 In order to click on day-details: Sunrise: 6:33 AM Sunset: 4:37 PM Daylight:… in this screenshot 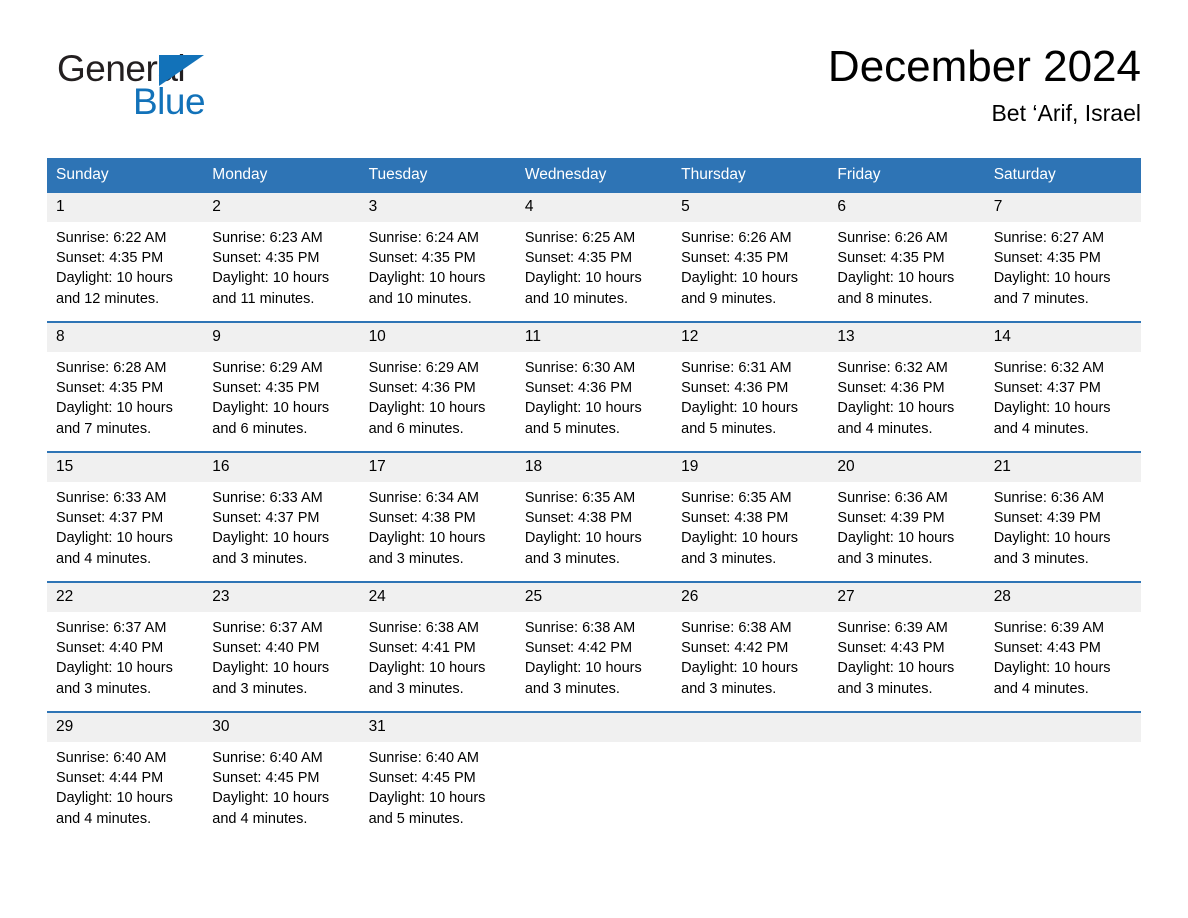, I will do `click(125, 529)`.